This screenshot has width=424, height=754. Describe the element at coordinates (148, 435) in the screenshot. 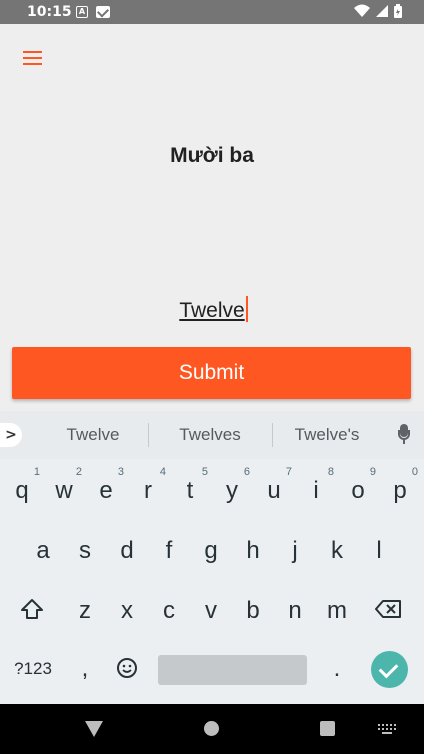

I see `suggestion-divider` at that location.